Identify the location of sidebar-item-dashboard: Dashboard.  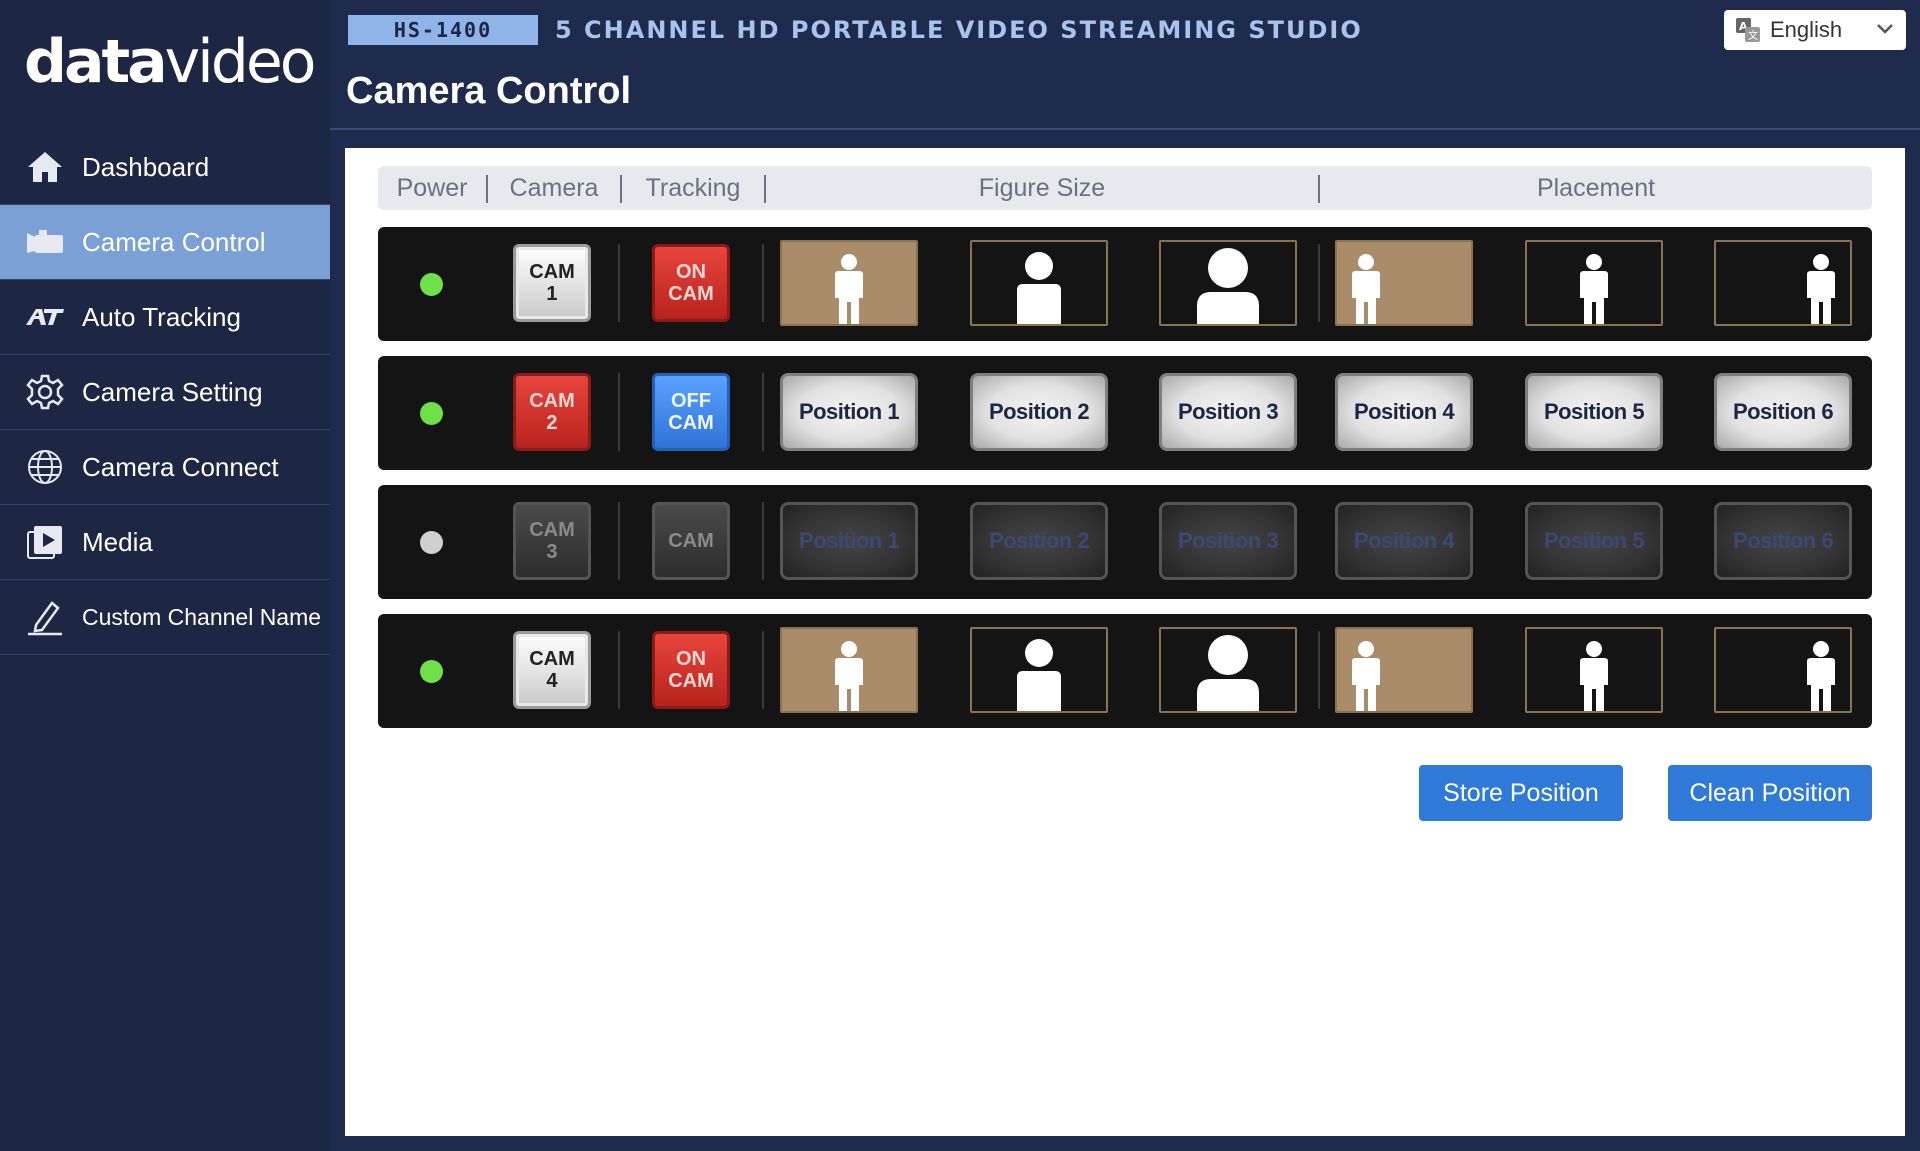
(165, 167).